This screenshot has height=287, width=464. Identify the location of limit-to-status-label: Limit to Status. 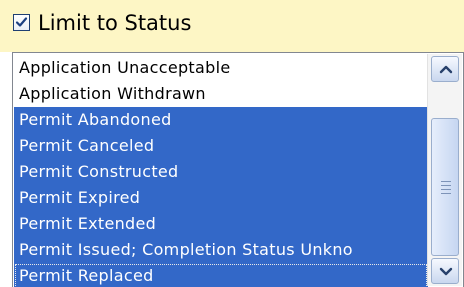
(114, 23).